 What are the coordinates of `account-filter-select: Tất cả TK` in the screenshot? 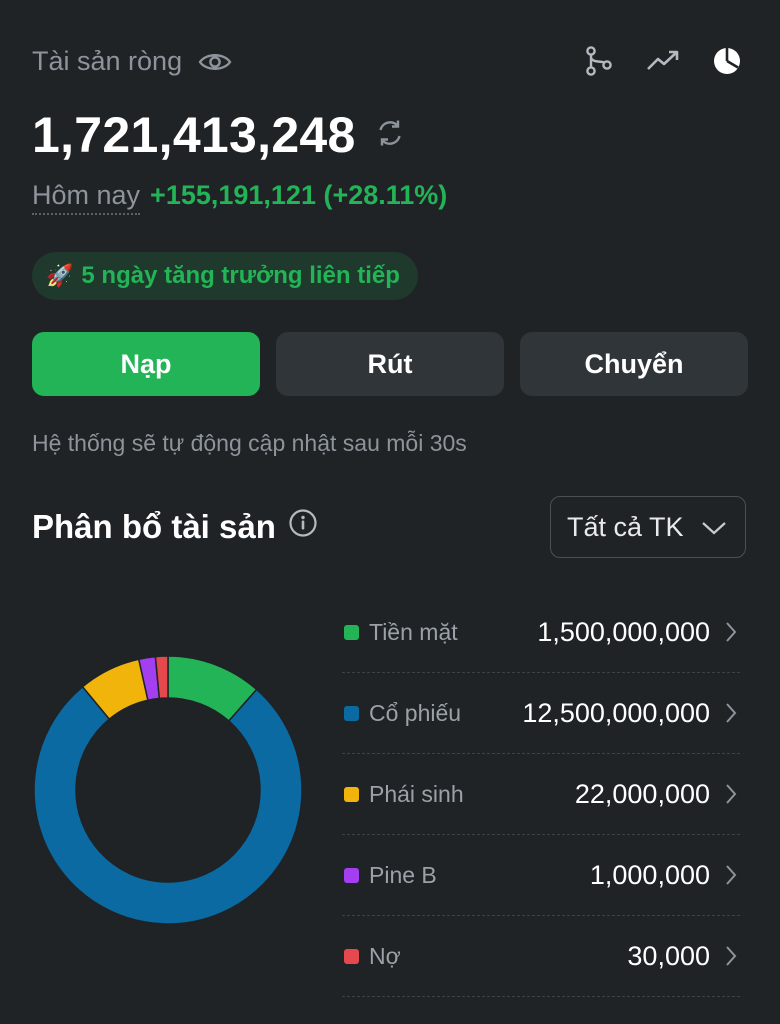 It's located at (648, 527).